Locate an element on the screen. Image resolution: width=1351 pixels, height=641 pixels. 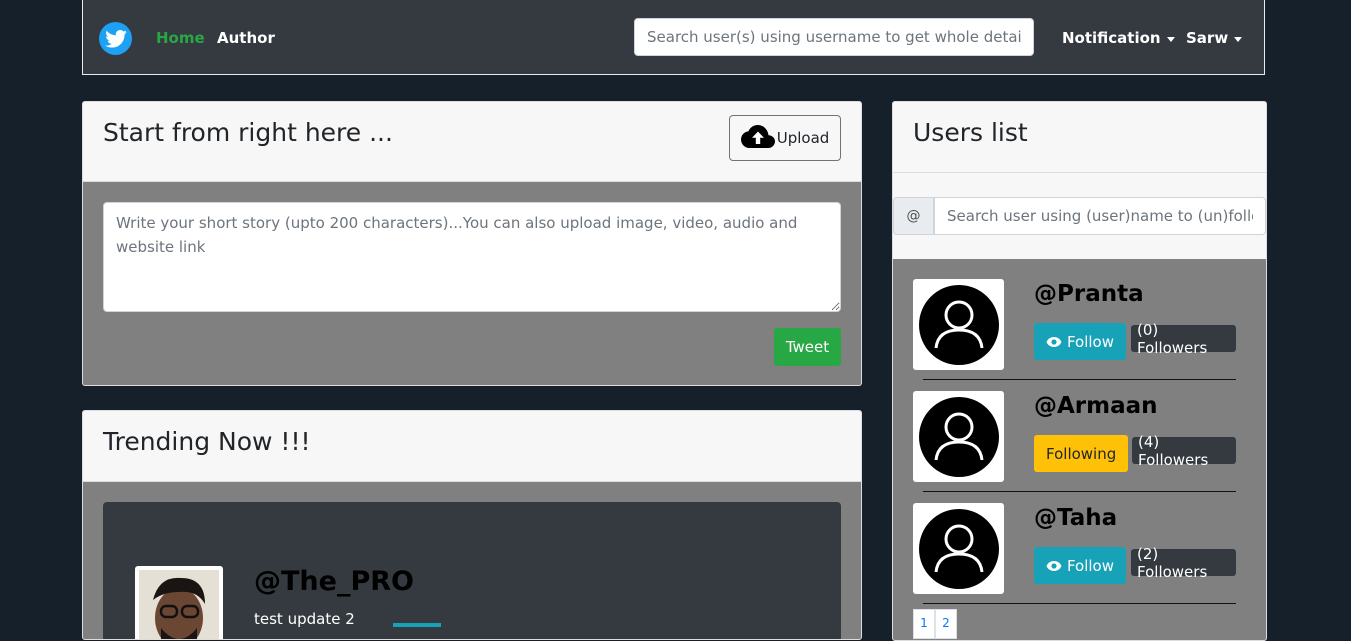
nav-home-link: Home is located at coordinates (180, 38).